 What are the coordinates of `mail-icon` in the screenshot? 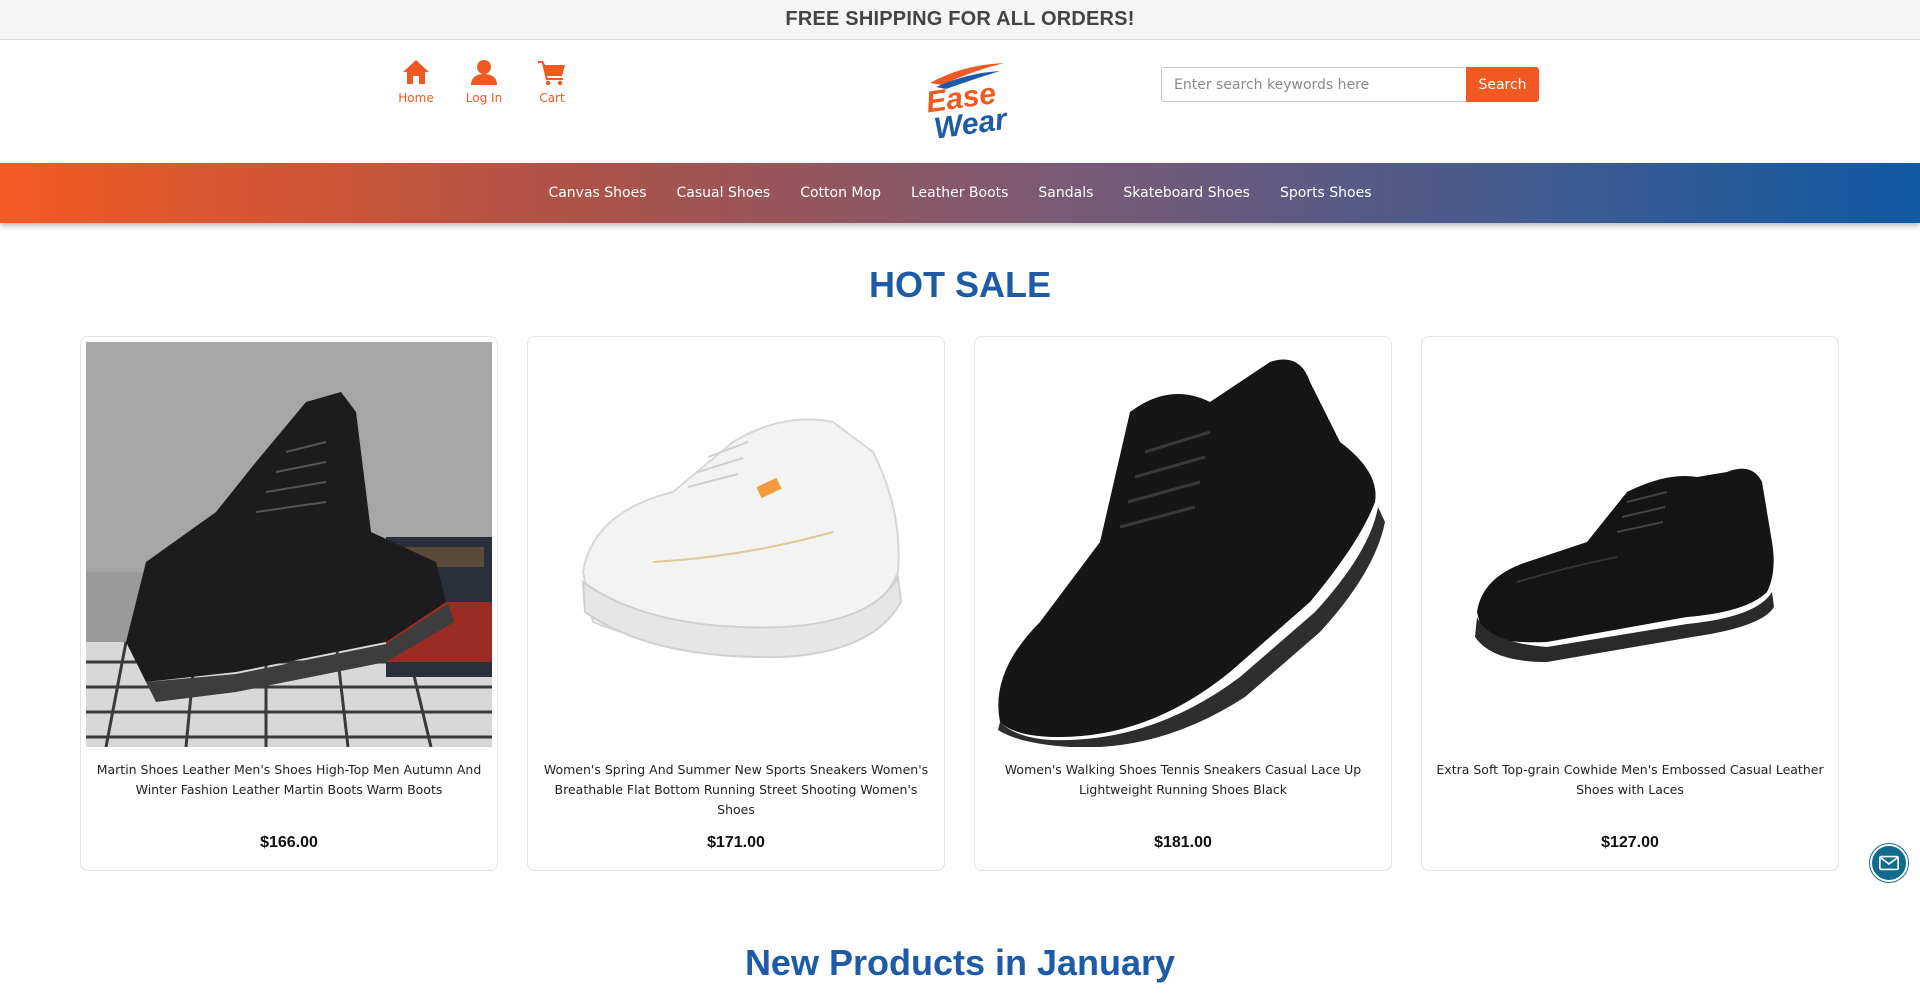 It's located at (1889, 863).